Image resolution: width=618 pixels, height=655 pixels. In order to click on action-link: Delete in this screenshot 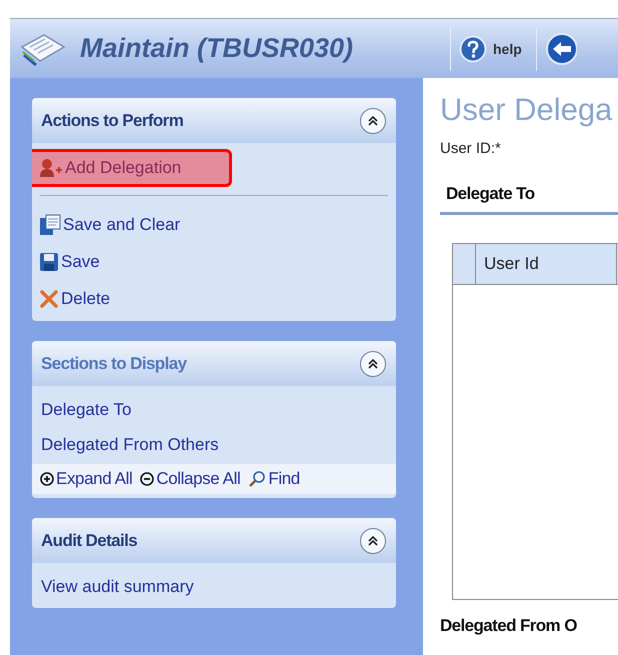, I will do `click(75, 298)`.